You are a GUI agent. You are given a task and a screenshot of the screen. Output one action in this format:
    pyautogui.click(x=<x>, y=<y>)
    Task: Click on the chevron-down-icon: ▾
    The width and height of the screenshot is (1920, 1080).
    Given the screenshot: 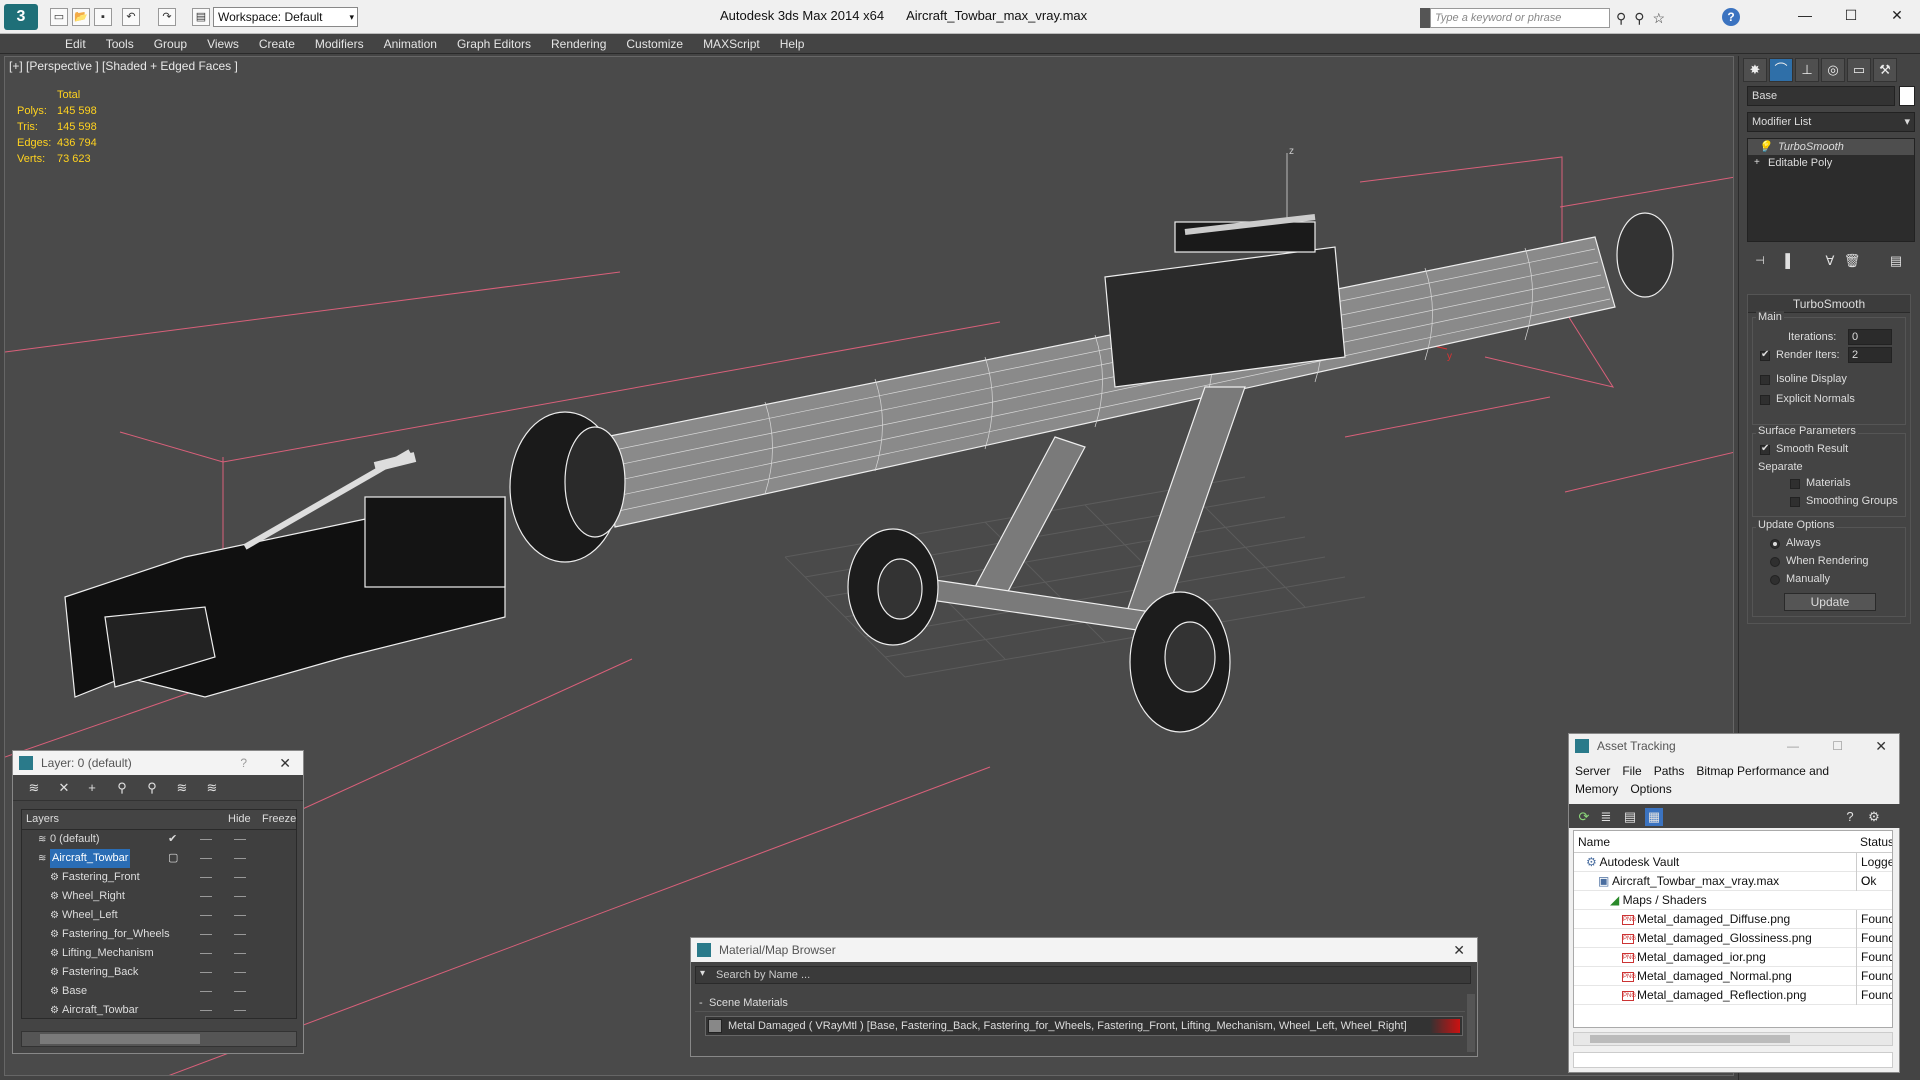 What is the action you would take?
    pyautogui.click(x=702, y=973)
    